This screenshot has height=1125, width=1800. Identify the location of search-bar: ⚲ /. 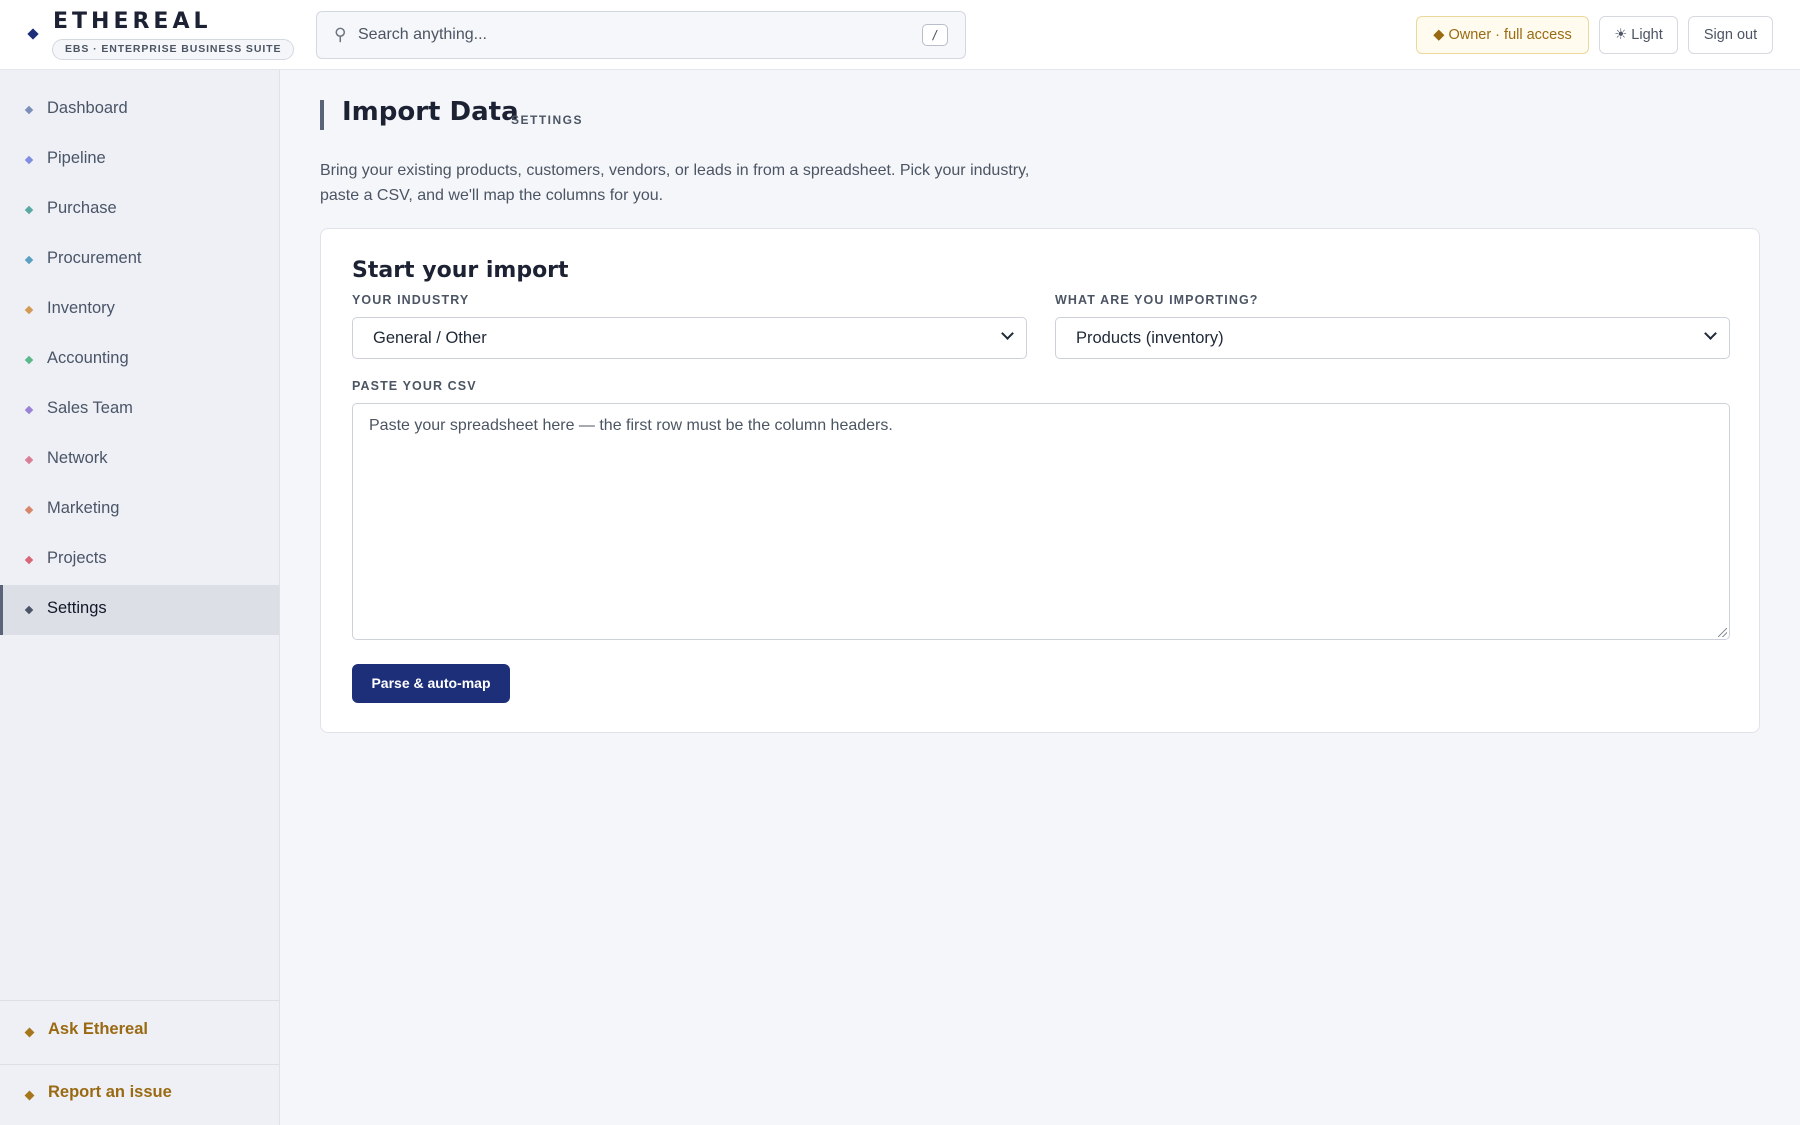
(641, 35).